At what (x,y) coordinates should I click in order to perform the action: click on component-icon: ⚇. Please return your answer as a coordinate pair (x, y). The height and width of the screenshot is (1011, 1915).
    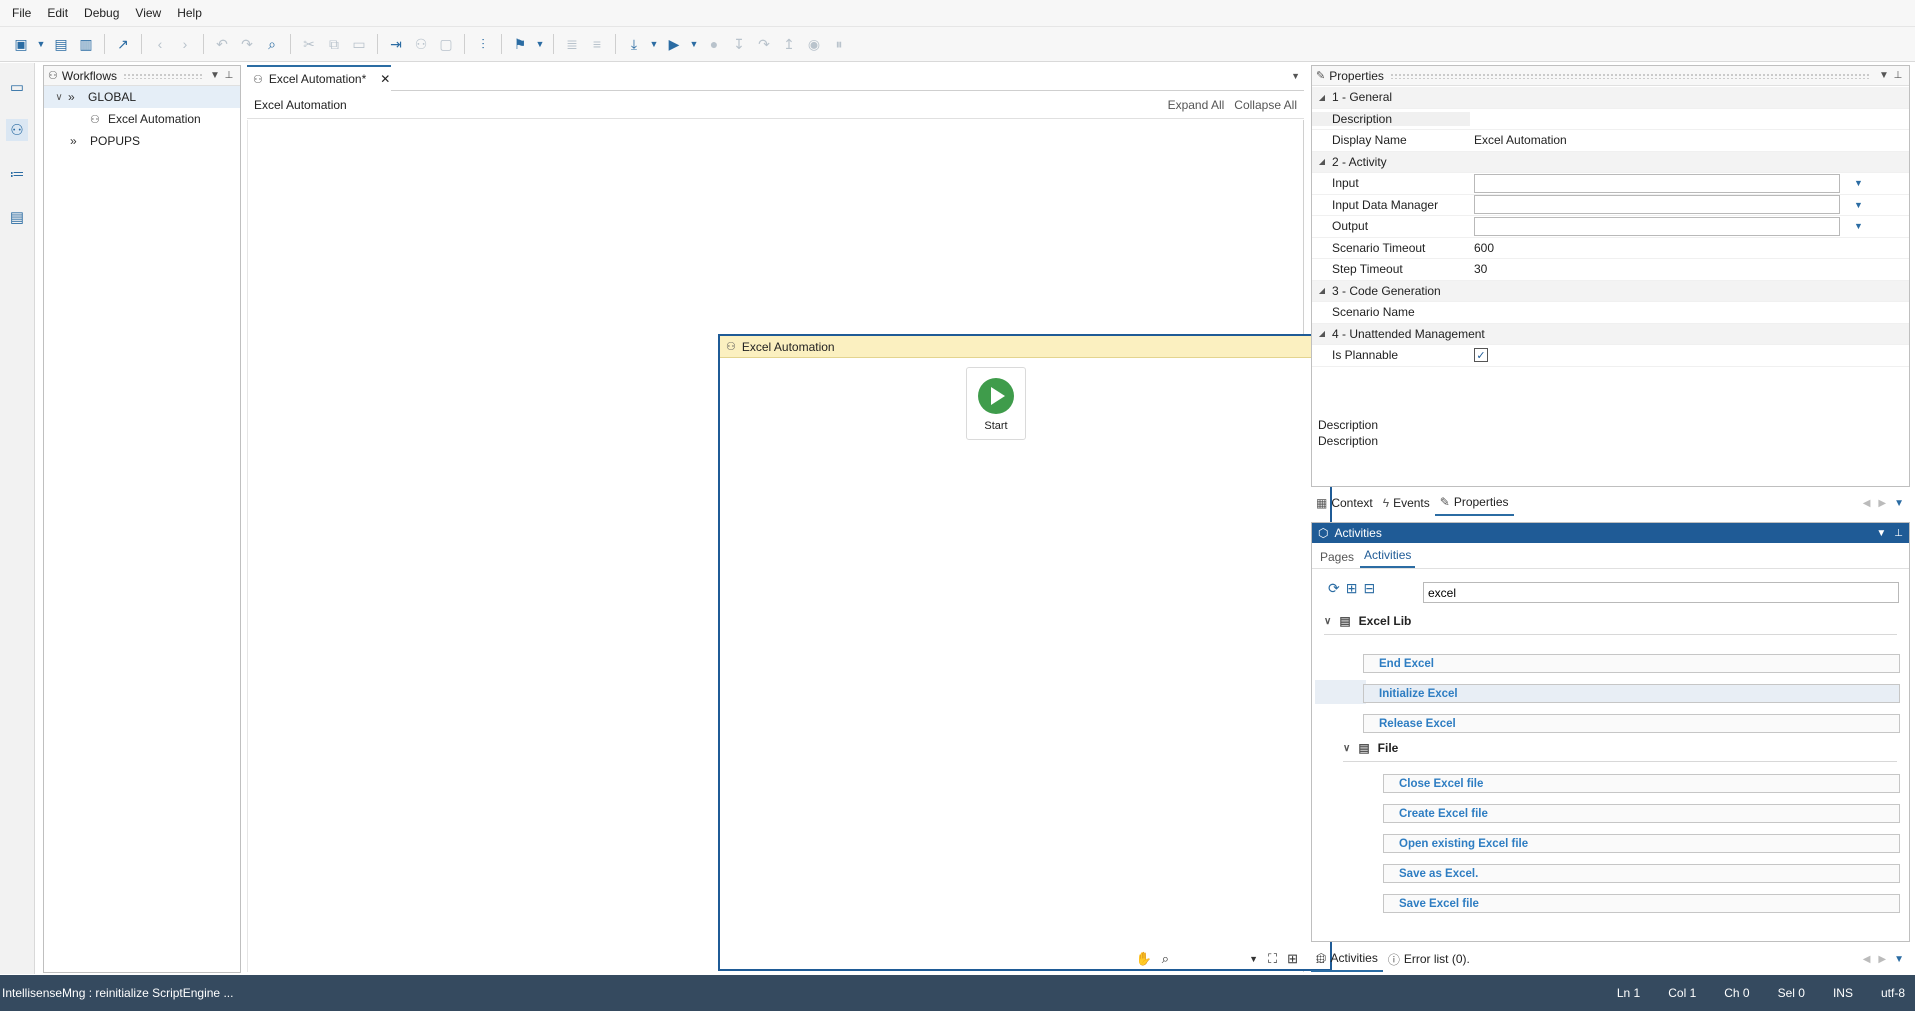
    Looking at the image, I should click on (421, 44).